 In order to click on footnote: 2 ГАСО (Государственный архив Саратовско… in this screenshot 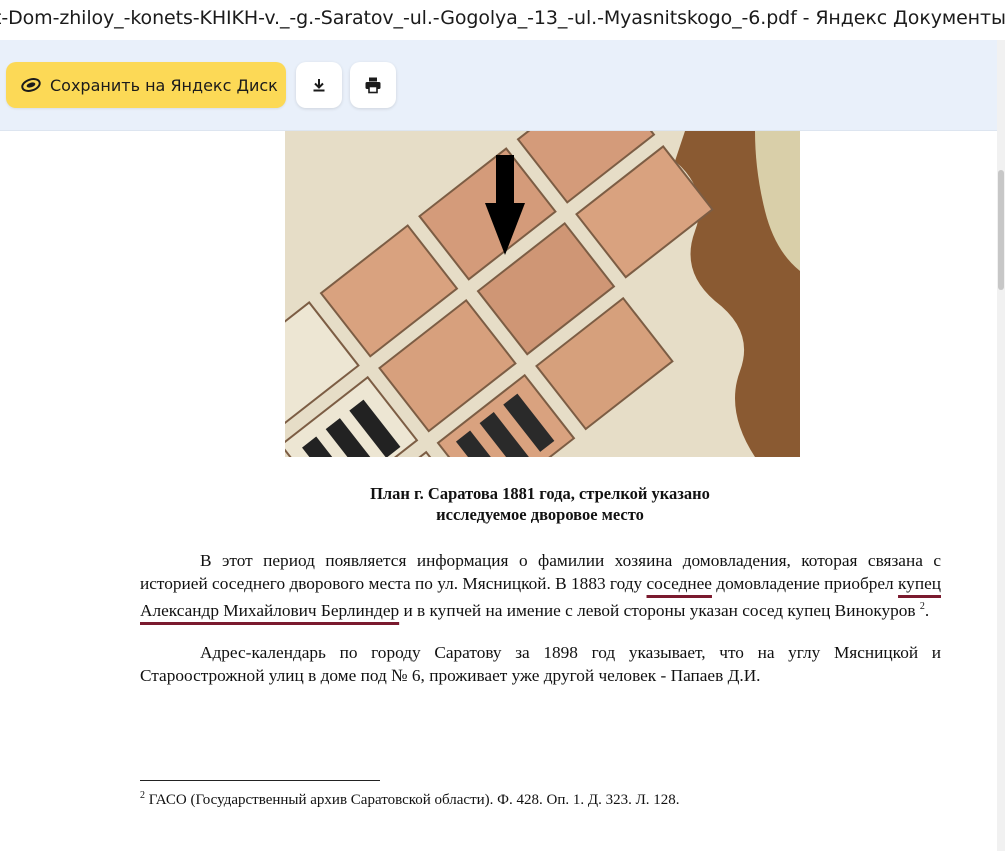, I will do `click(410, 799)`.